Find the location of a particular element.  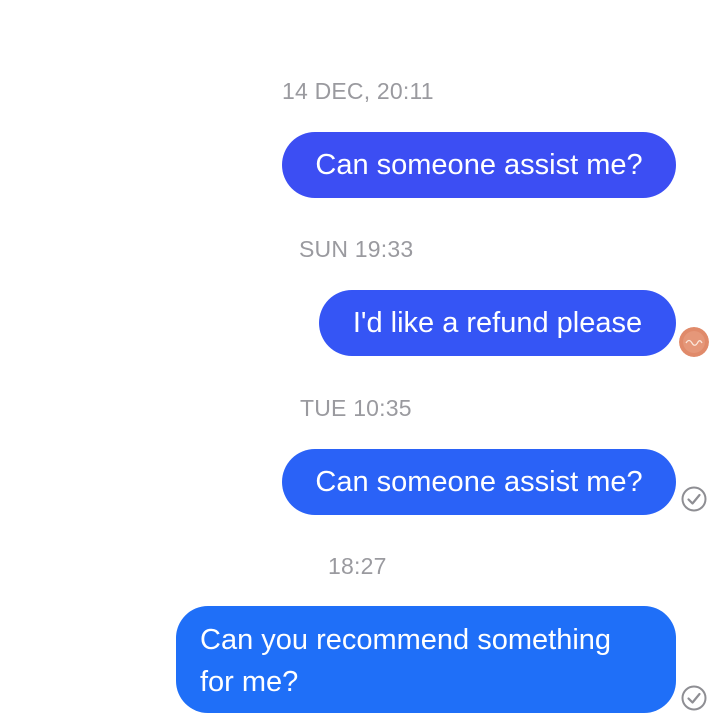

message-timestamp: SUN 19:33 is located at coordinates (356, 249).